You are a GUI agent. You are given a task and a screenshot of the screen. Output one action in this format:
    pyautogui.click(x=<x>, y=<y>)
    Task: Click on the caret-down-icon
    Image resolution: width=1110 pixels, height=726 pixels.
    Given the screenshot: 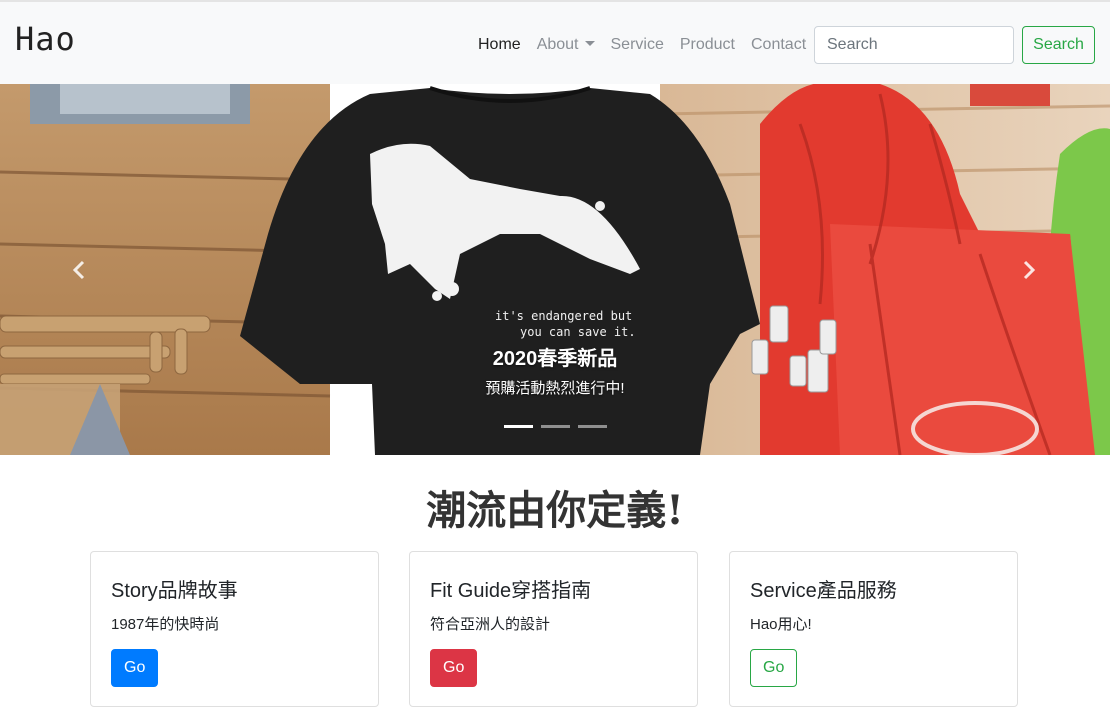 What is the action you would take?
    pyautogui.click(x=589, y=43)
    